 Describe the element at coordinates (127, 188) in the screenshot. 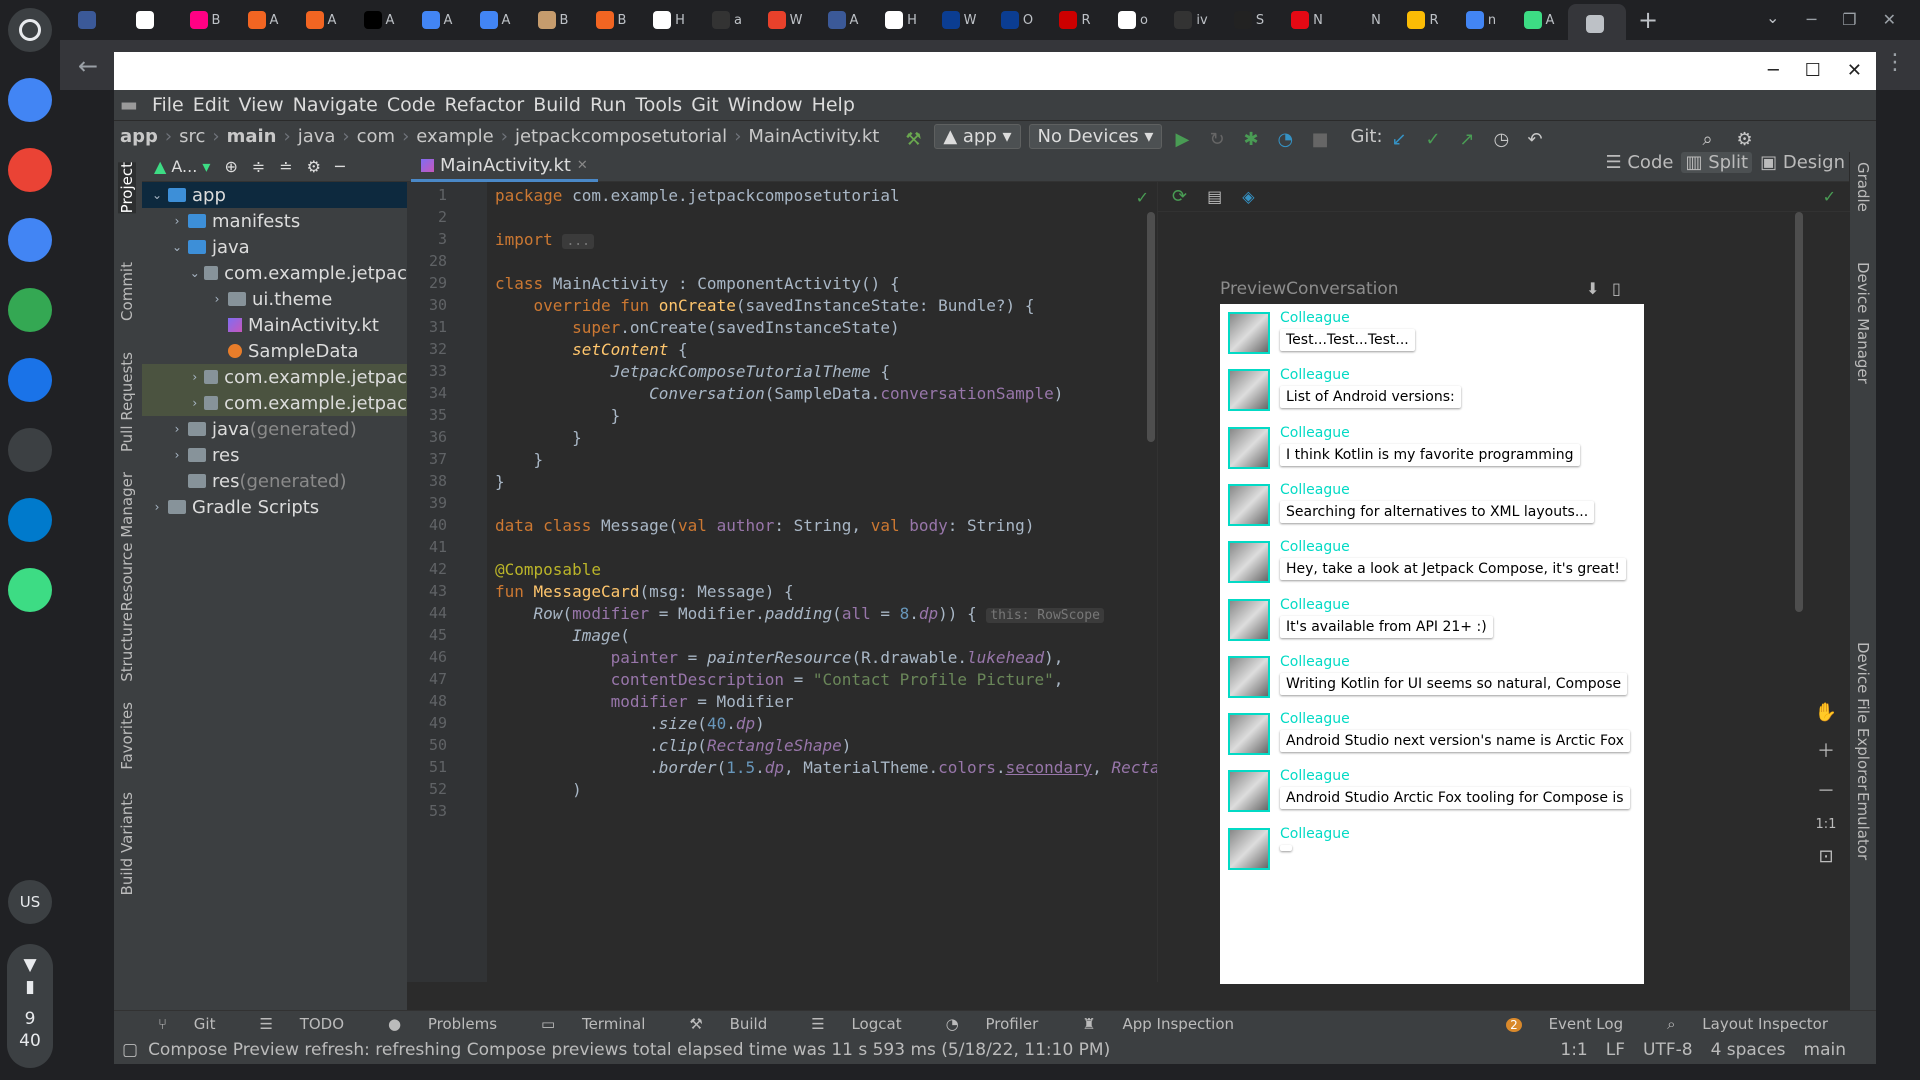

I see `tool-window-project: Project` at that location.